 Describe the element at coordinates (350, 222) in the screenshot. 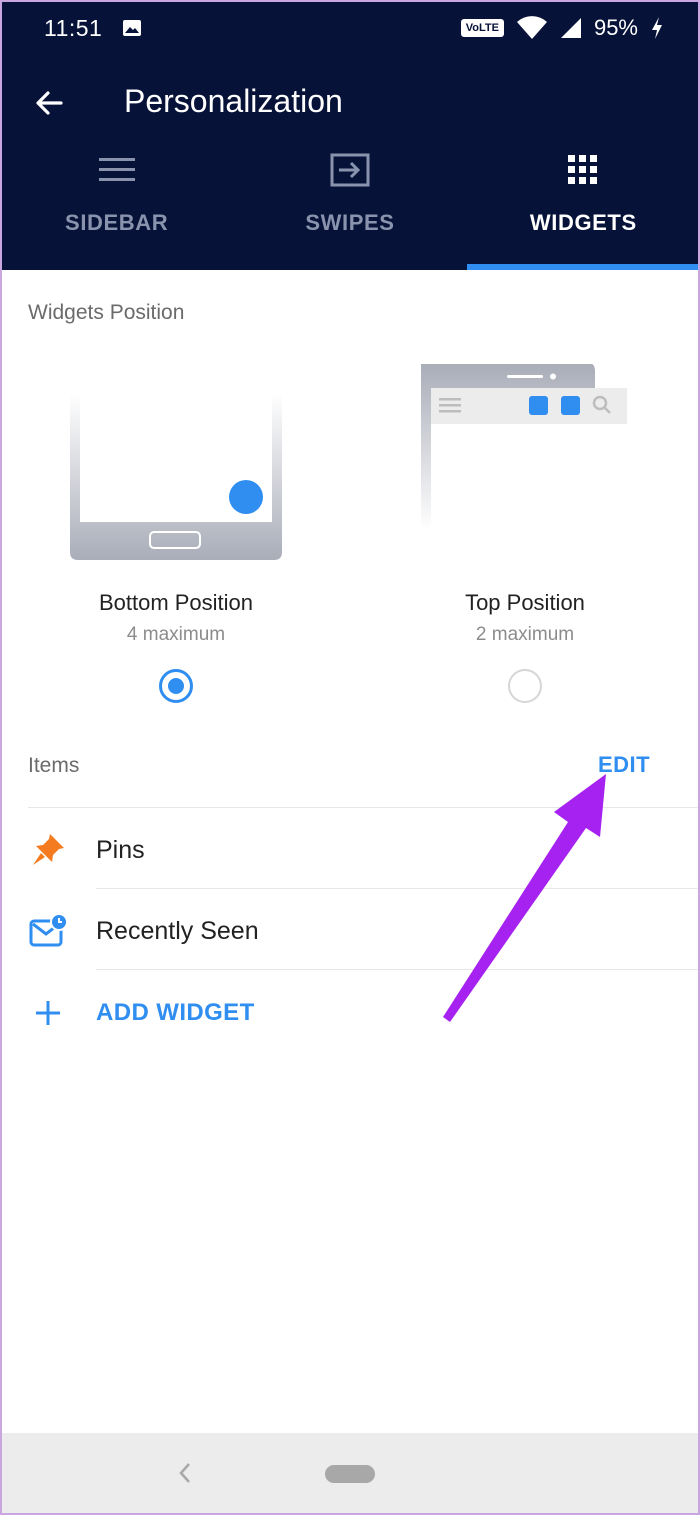

I see `tab-label: SWIPES` at that location.